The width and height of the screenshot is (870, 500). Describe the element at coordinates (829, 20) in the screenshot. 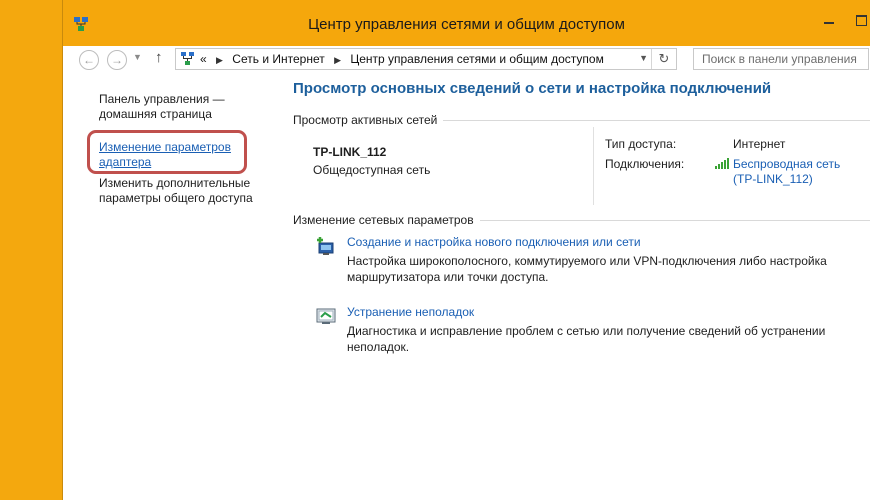

I see `minimize-button` at that location.